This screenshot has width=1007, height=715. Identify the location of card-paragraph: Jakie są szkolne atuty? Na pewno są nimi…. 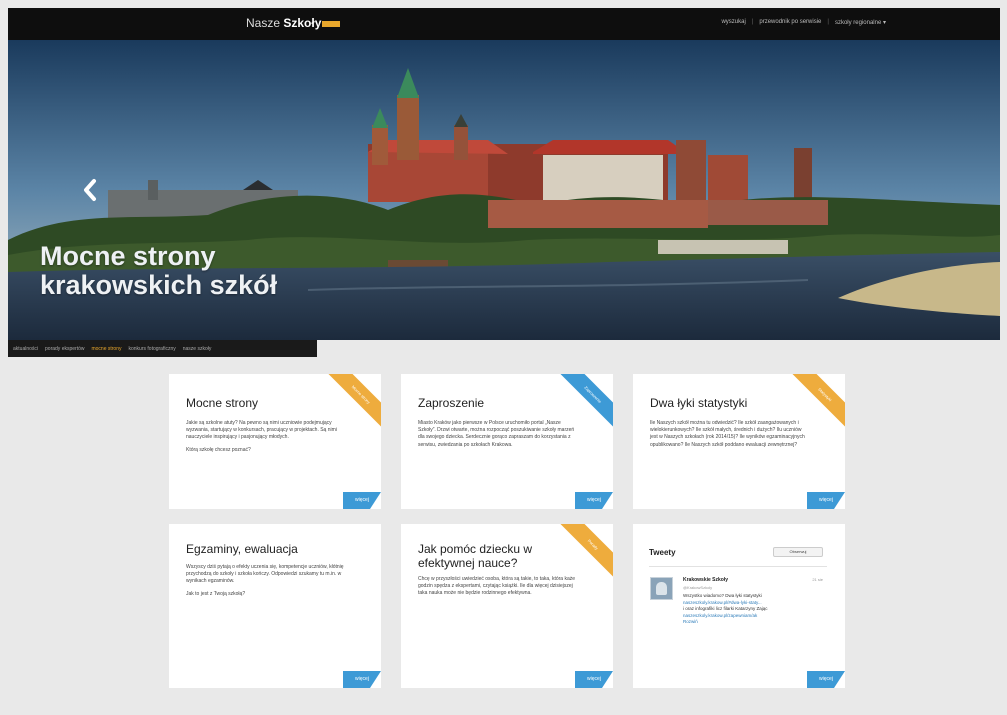
(261, 430).